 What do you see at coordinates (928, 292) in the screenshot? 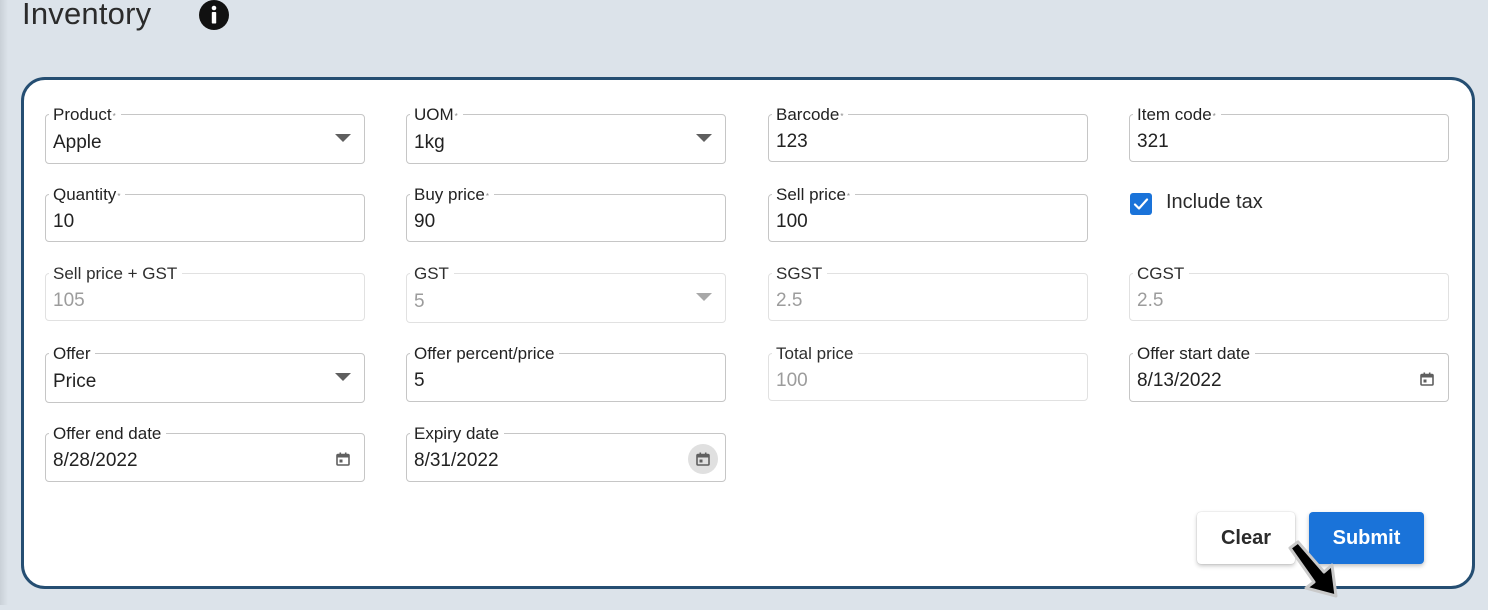
I see `sgst-field: SGST 2.5` at bounding box center [928, 292].